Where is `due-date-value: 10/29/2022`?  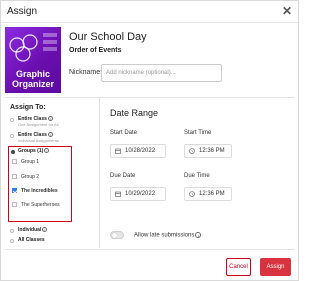
due-date-value: 10/29/2022 is located at coordinates (140, 194).